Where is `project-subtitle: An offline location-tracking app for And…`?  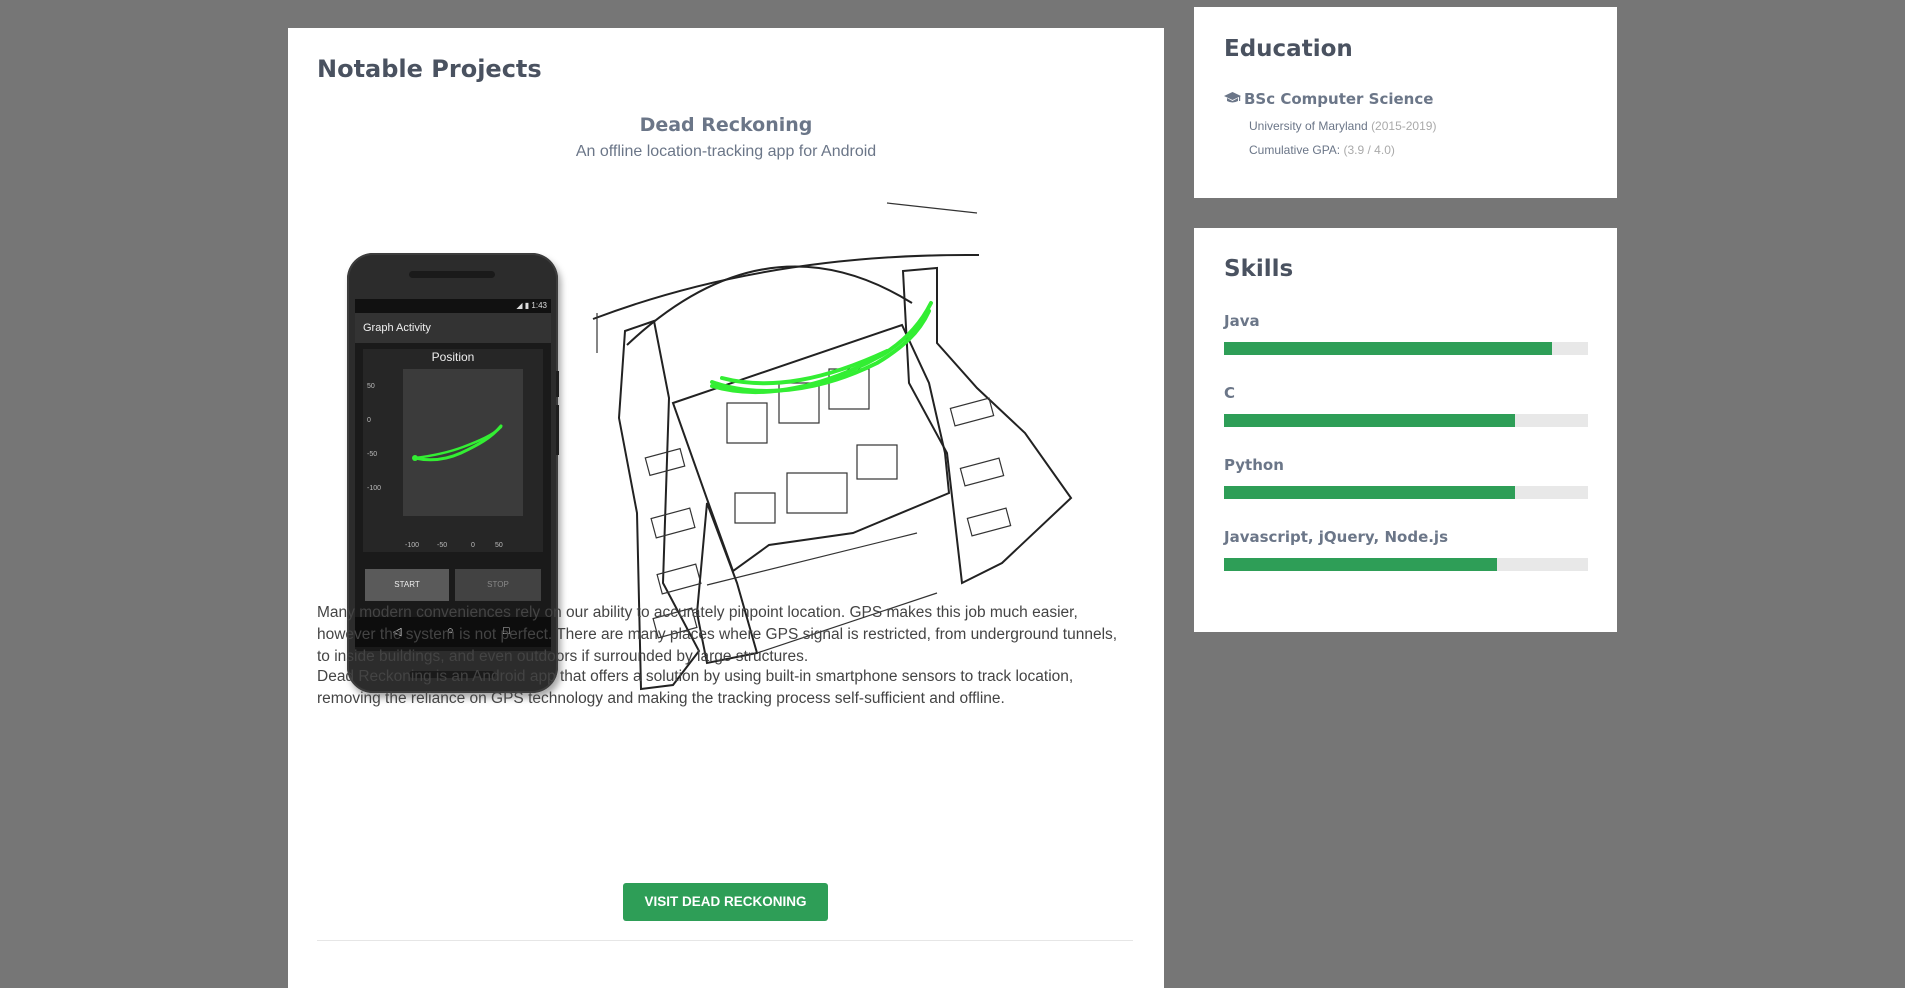
project-subtitle: An offline location-tracking app for And… is located at coordinates (726, 151).